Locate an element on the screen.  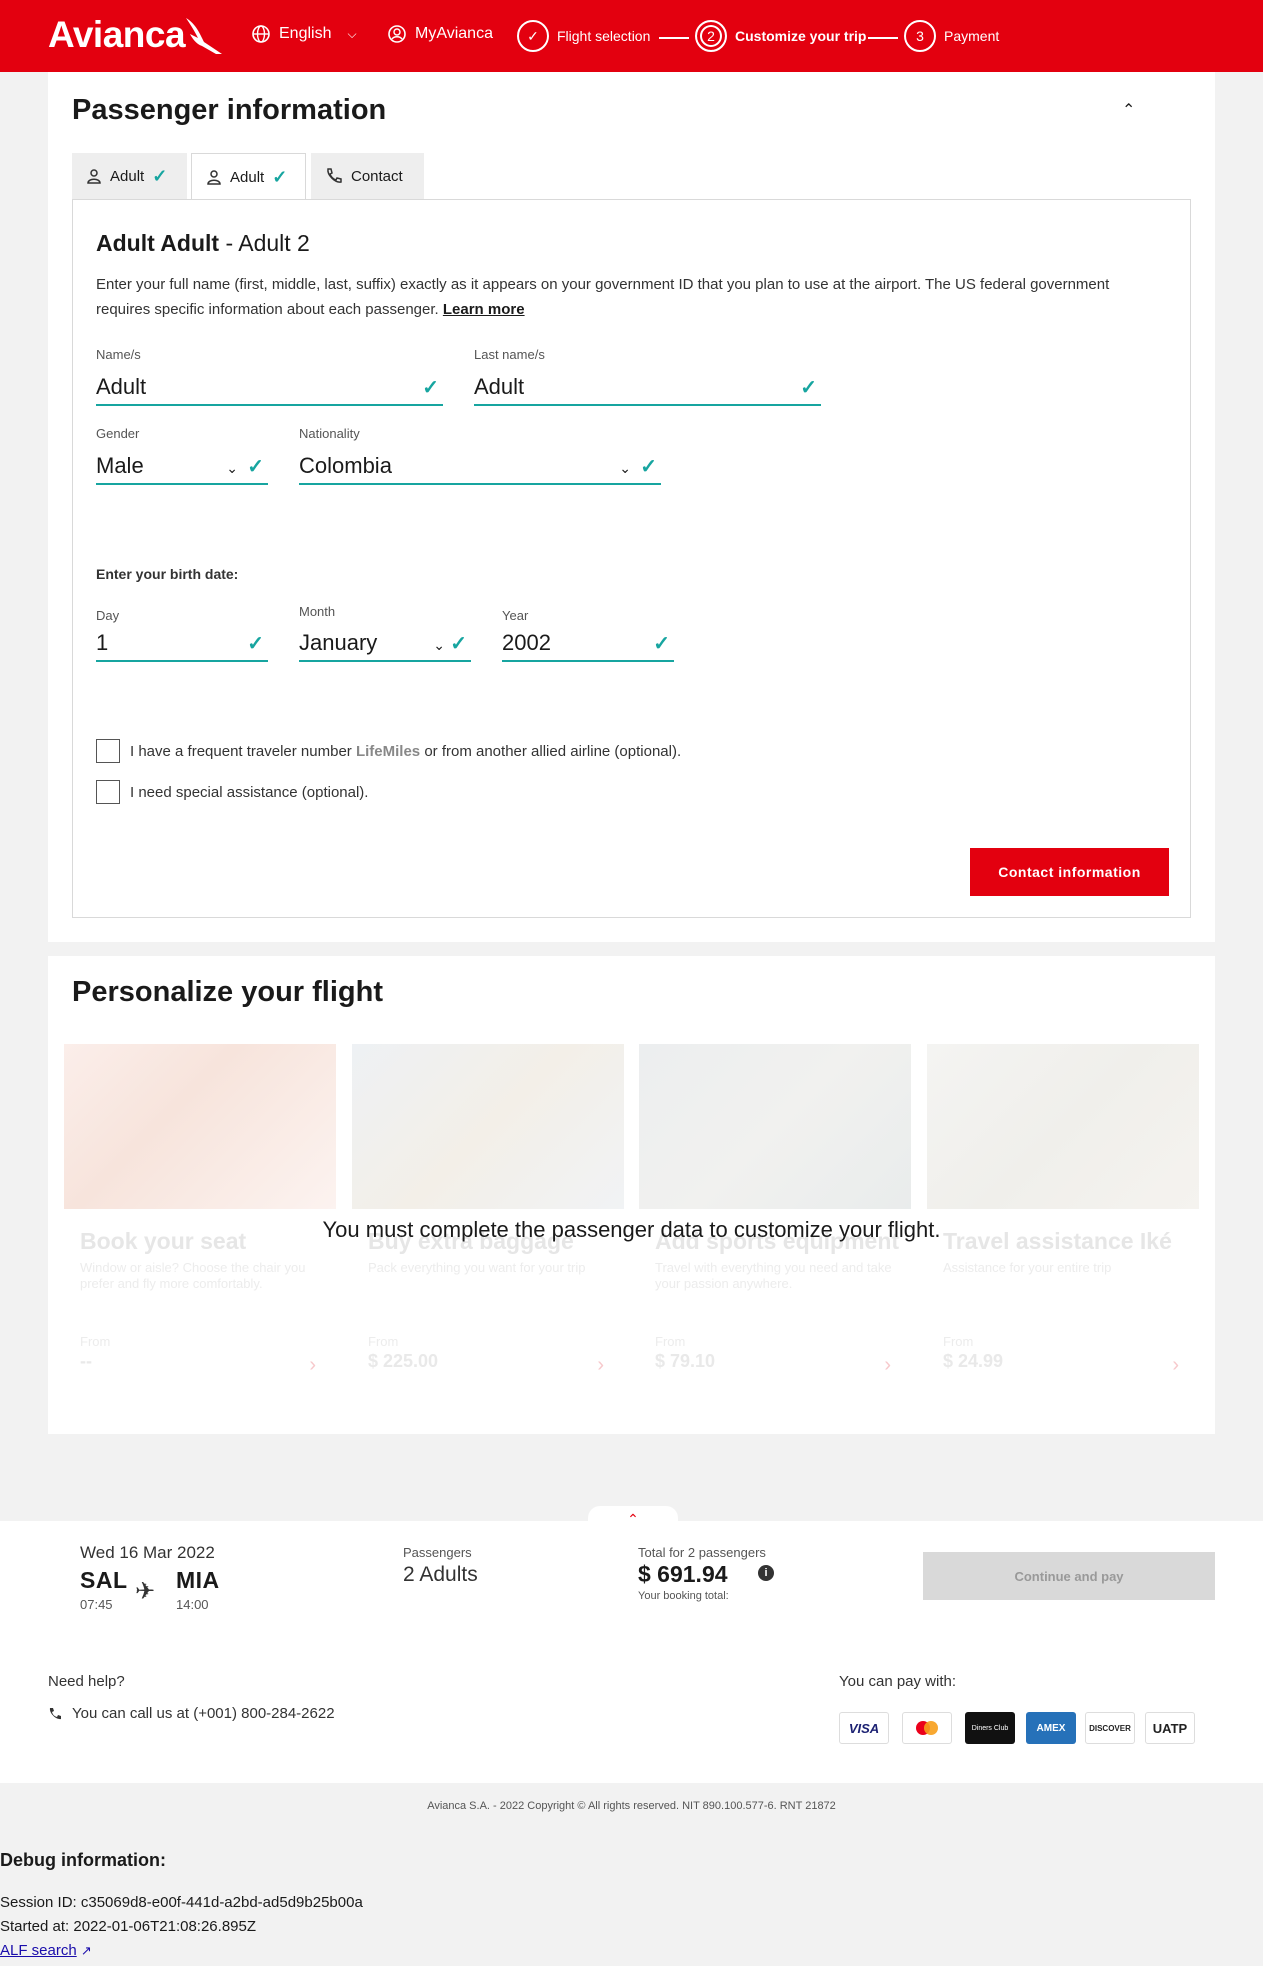
alf-search-row: ALF search ↗ is located at coordinates (46, 1950).